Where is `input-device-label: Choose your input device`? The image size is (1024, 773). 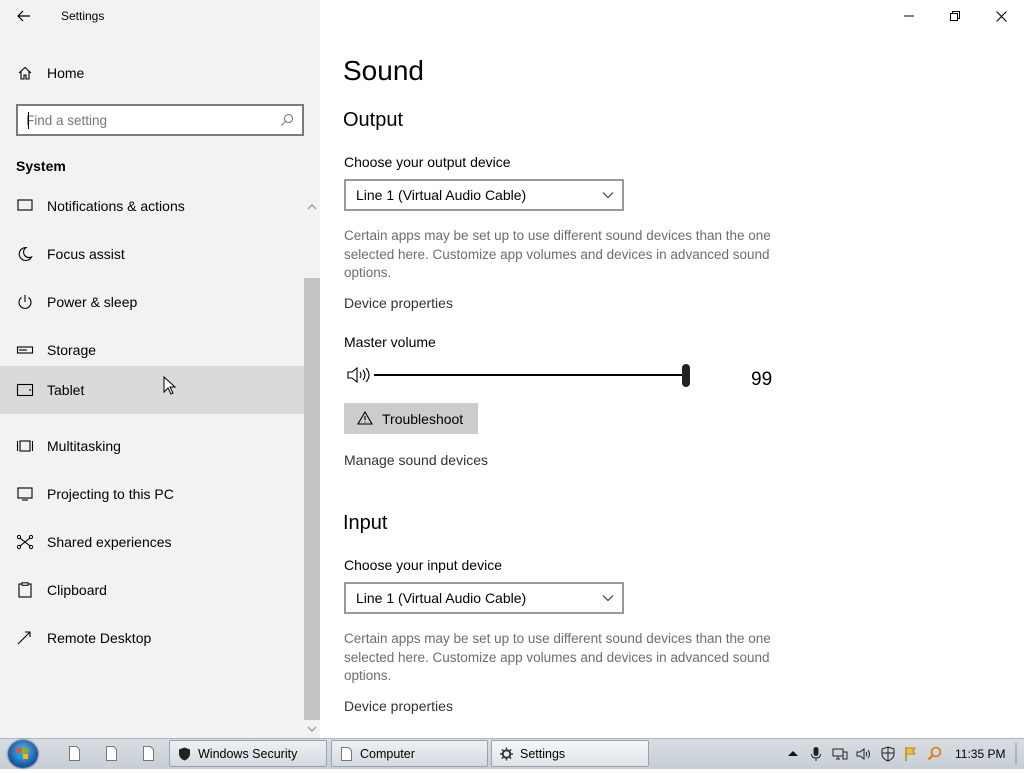
input-device-label: Choose your input device is located at coordinates (423, 565).